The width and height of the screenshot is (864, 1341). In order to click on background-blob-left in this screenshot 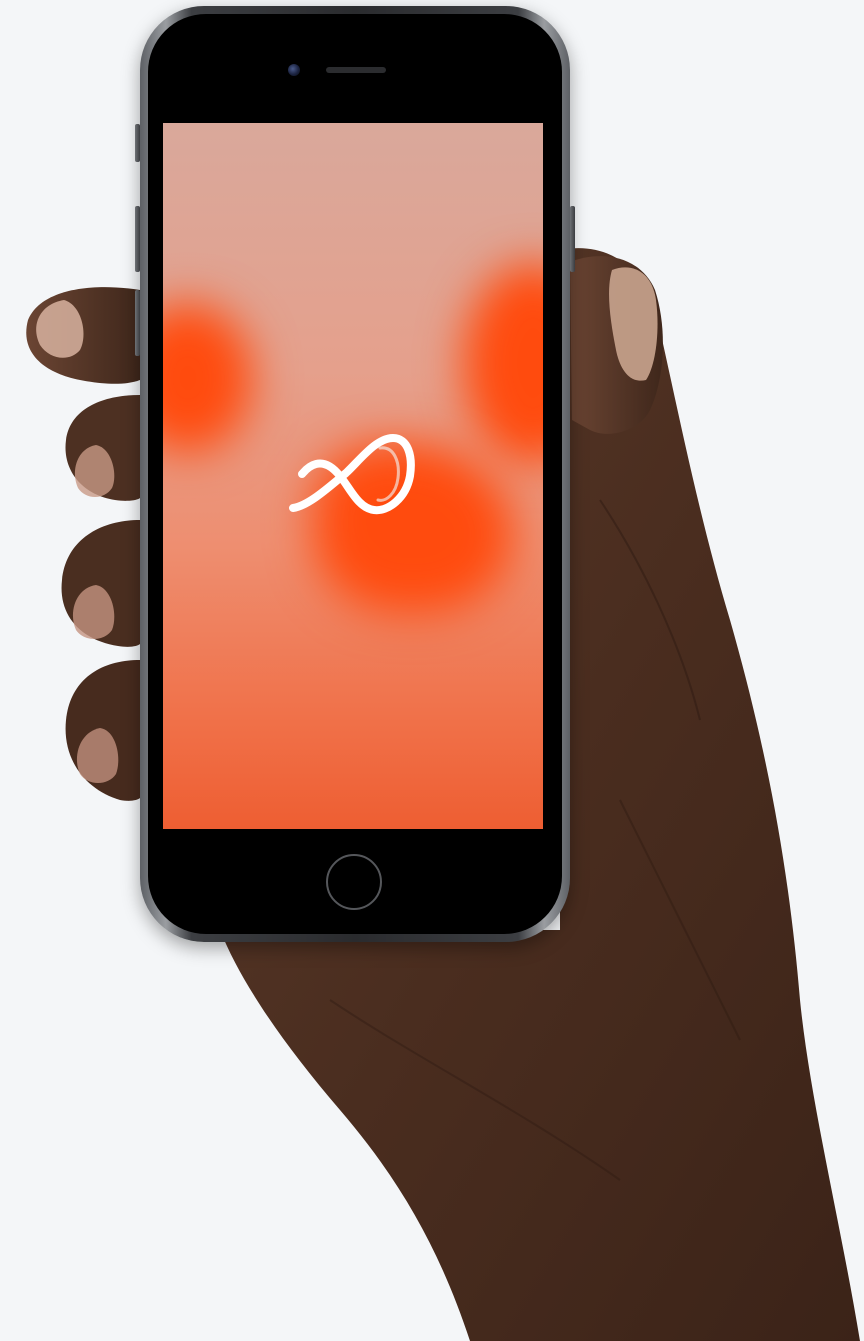, I will do `click(208, 378)`.